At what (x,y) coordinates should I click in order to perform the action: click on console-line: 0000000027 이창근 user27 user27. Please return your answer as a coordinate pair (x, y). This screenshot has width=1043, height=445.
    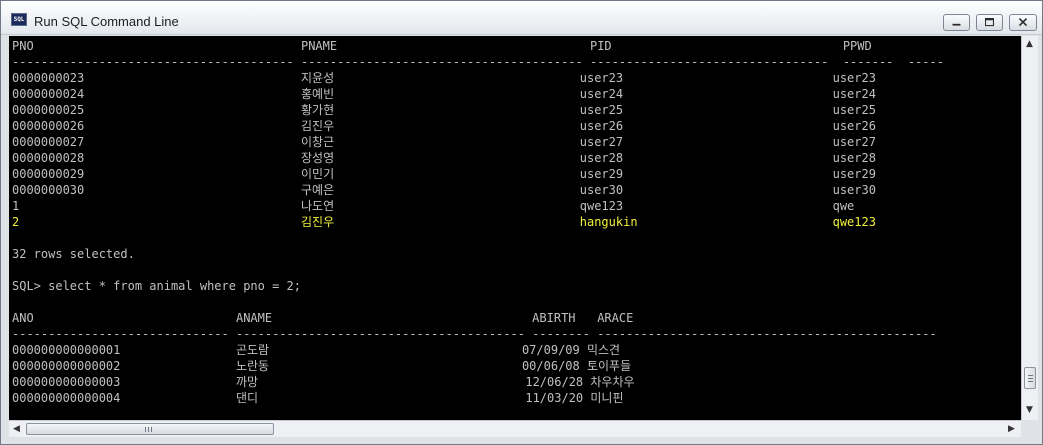
    Looking at the image, I should click on (444, 142).